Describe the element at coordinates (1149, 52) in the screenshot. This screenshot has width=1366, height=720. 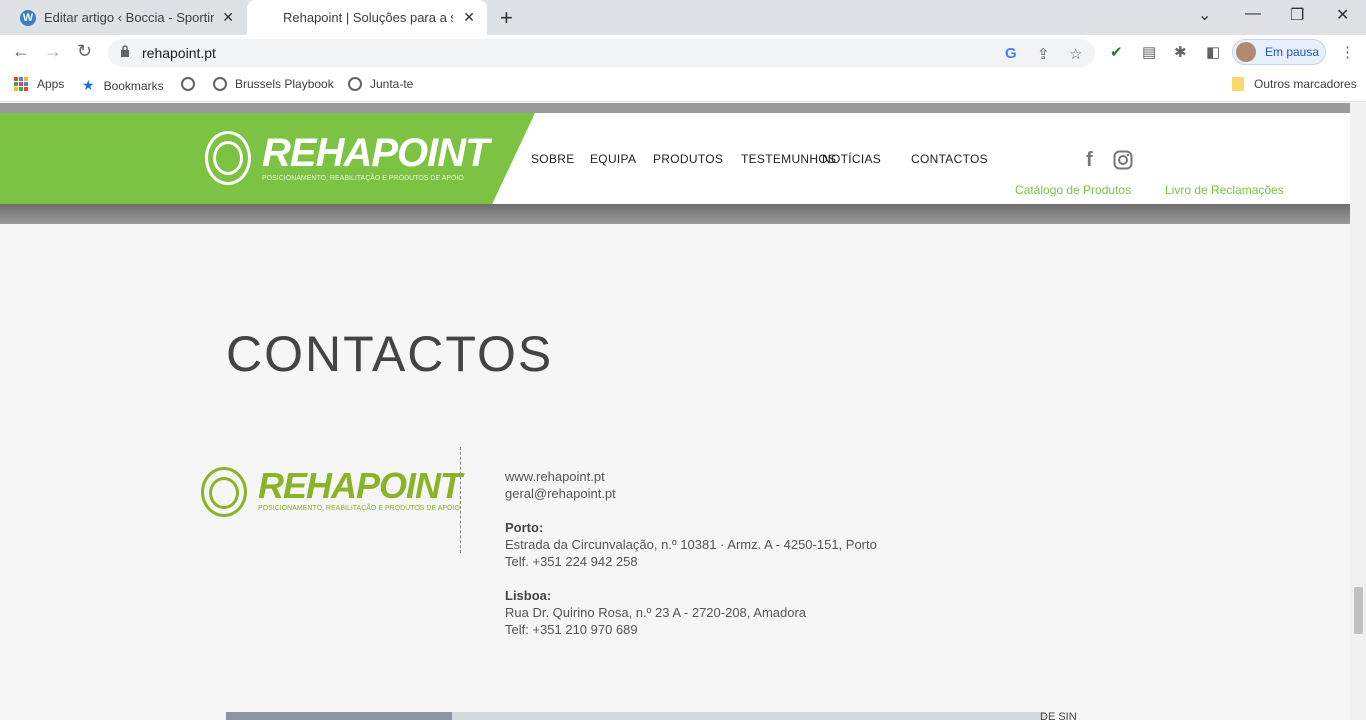
I see `reader-extension-icon: ▤` at that location.